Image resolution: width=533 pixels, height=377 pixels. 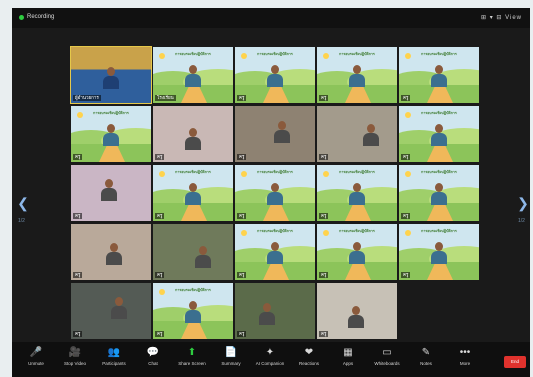 What do you see at coordinates (270, 352) in the screenshot?
I see `ai-companion-icon: ✦` at bounding box center [270, 352].